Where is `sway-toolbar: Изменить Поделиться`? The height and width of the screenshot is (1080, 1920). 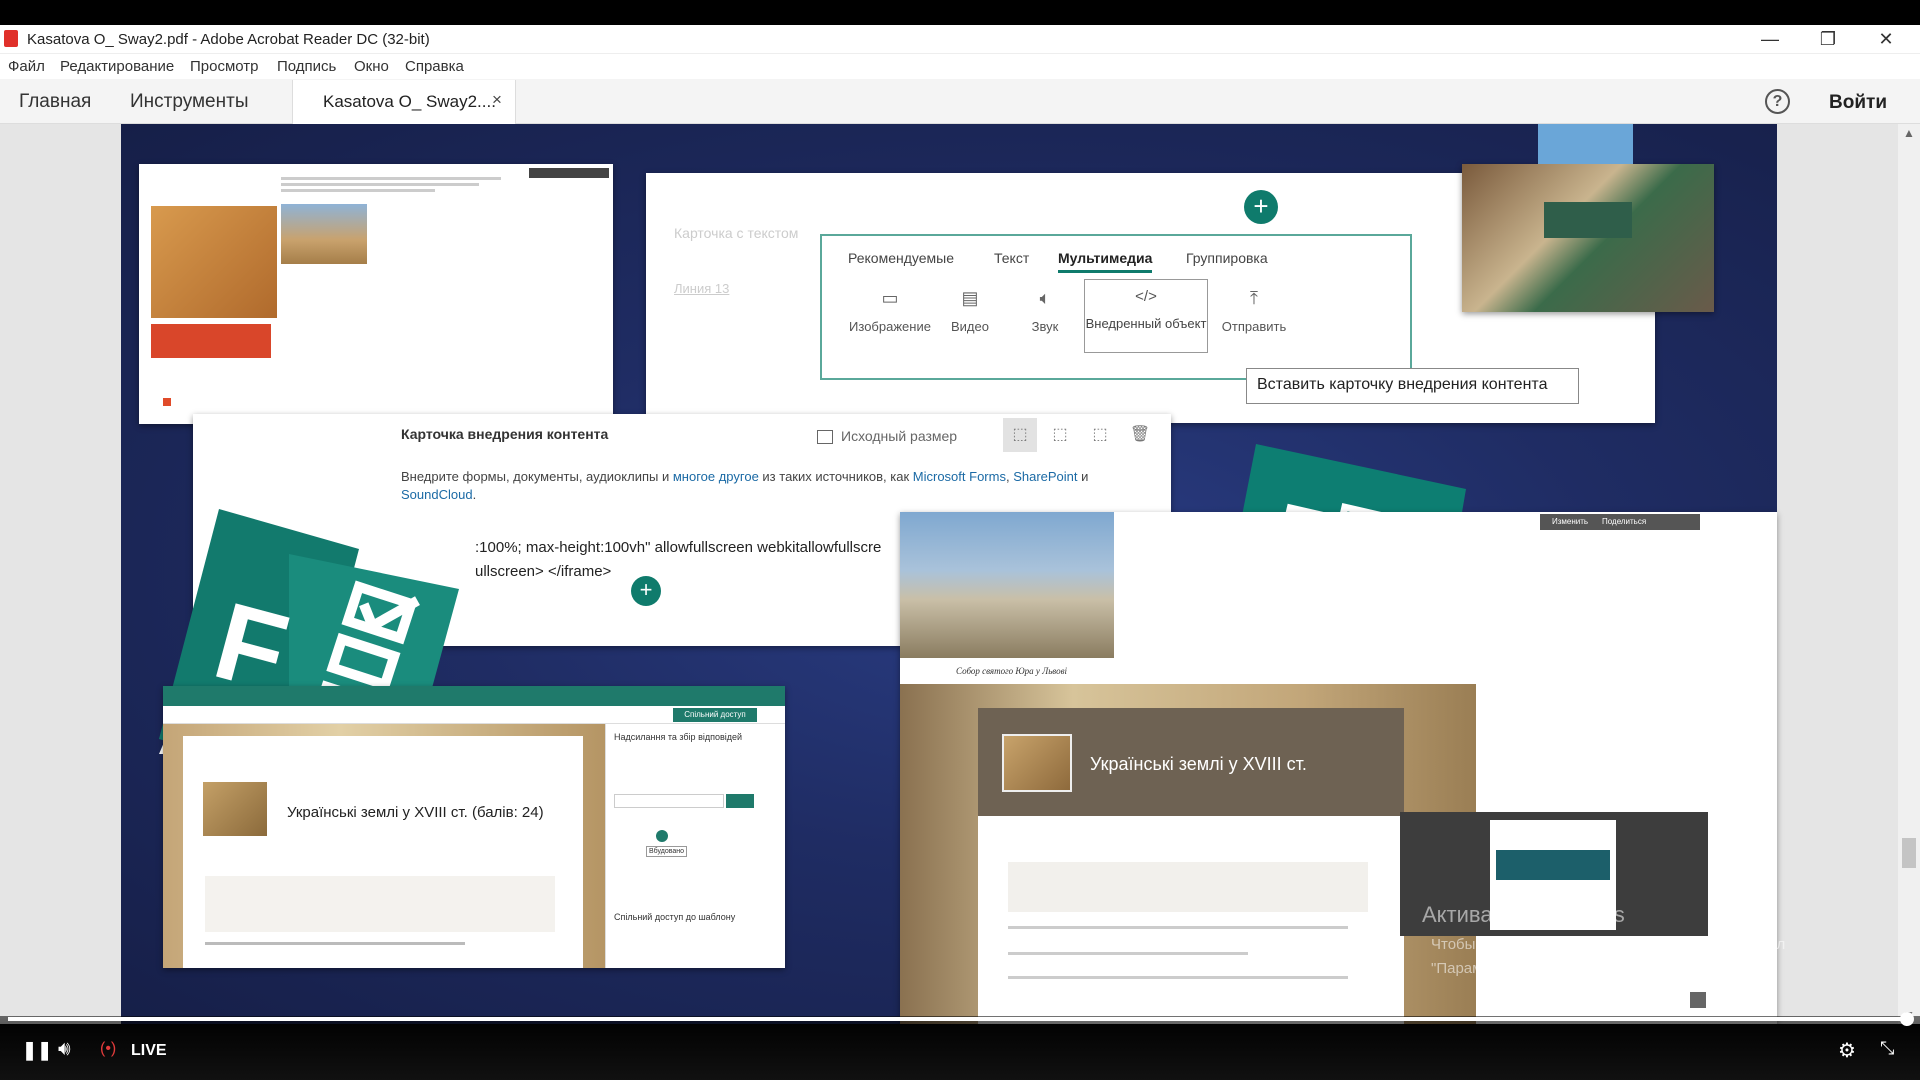
sway-toolbar: Изменить Поделиться is located at coordinates (1620, 522).